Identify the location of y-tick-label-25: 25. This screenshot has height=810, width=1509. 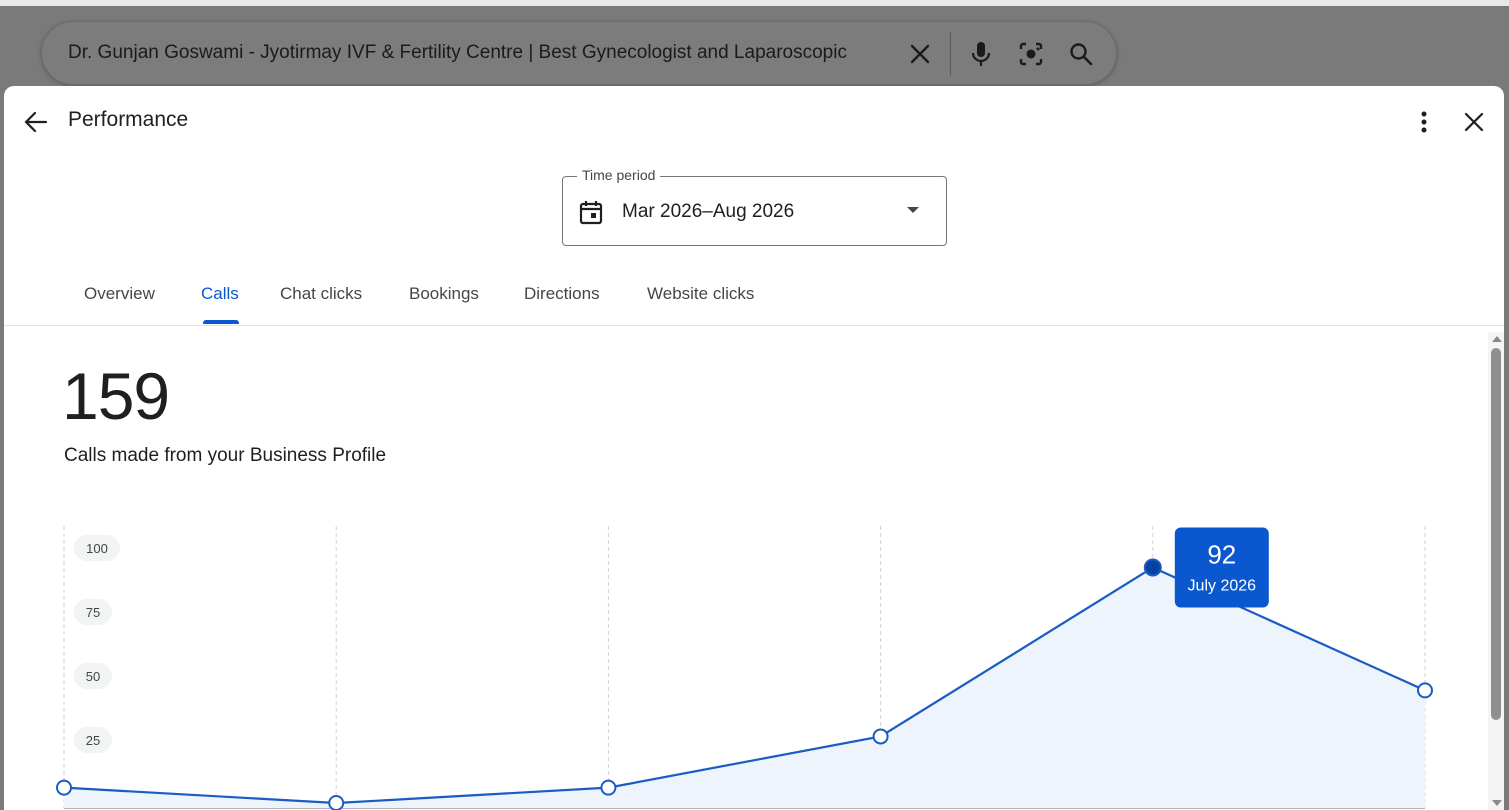
(93, 740).